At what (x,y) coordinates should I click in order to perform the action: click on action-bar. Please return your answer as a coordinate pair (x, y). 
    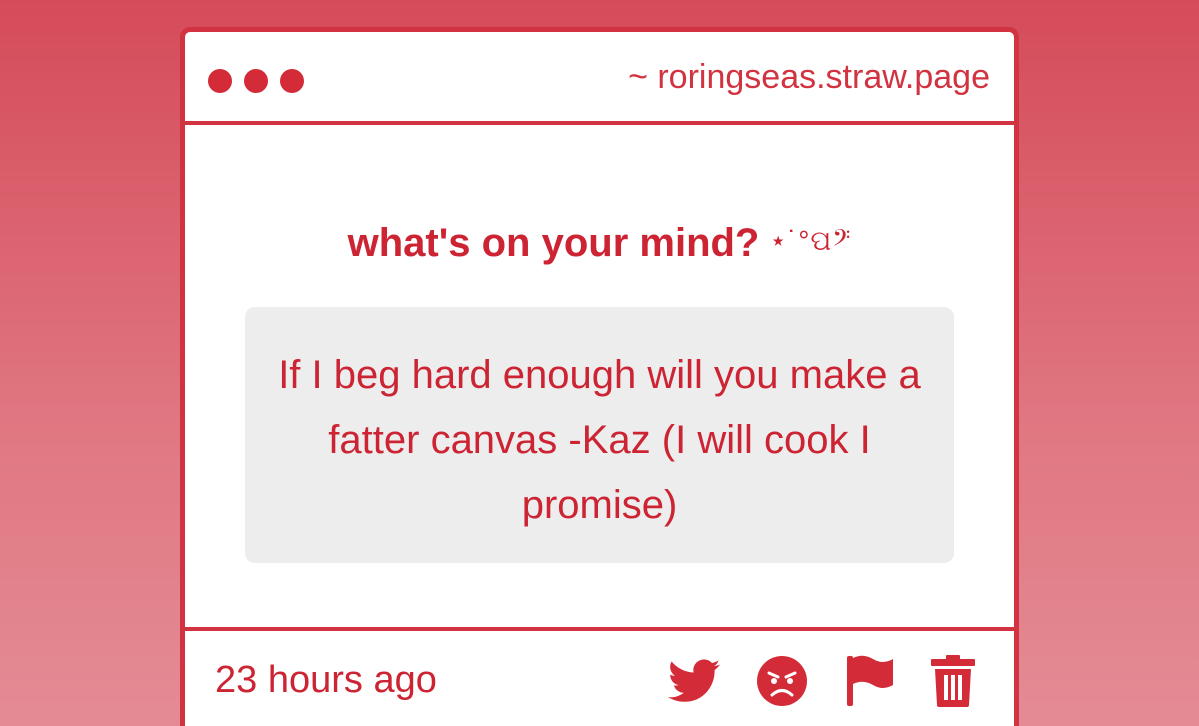
    Looking at the image, I should click on (827, 681).